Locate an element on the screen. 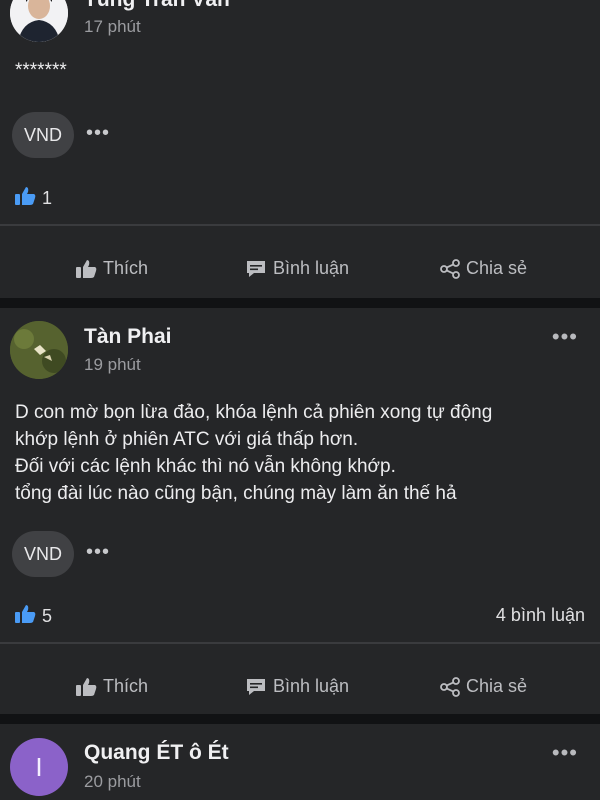  avatar-initial: I is located at coordinates (39, 766).